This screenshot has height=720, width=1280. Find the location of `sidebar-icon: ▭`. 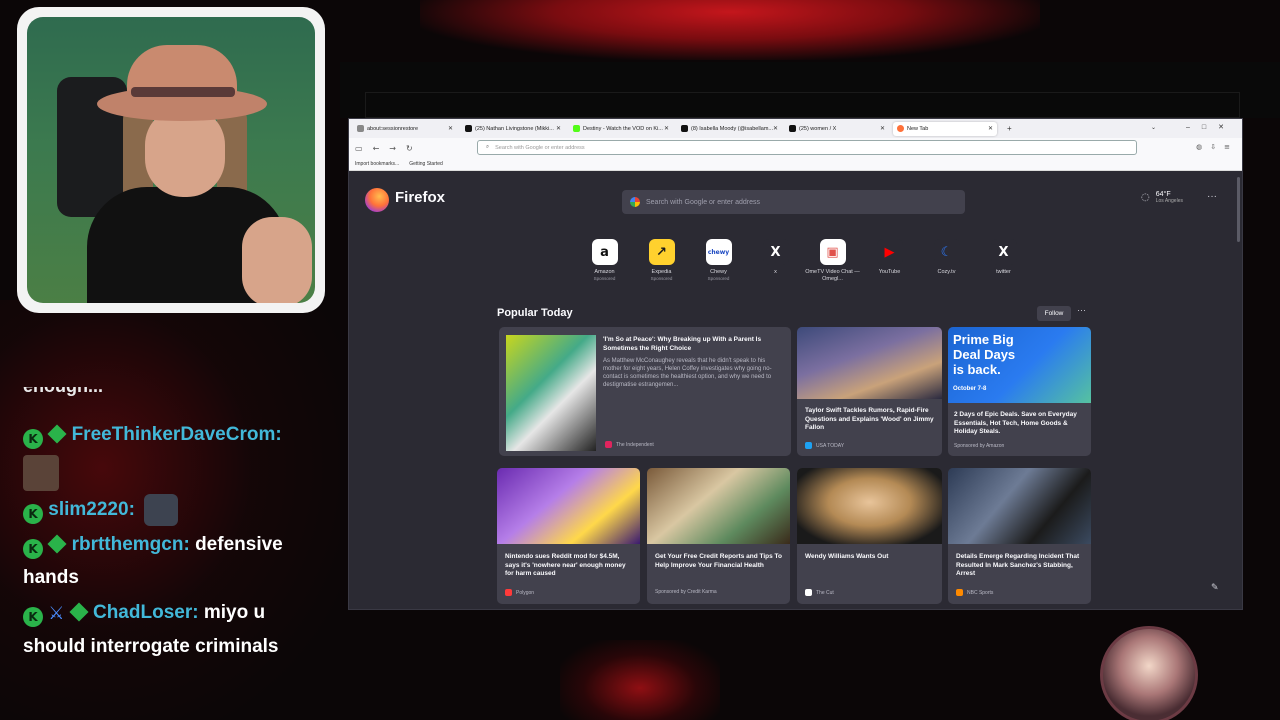

sidebar-icon: ▭ is located at coordinates (359, 148).